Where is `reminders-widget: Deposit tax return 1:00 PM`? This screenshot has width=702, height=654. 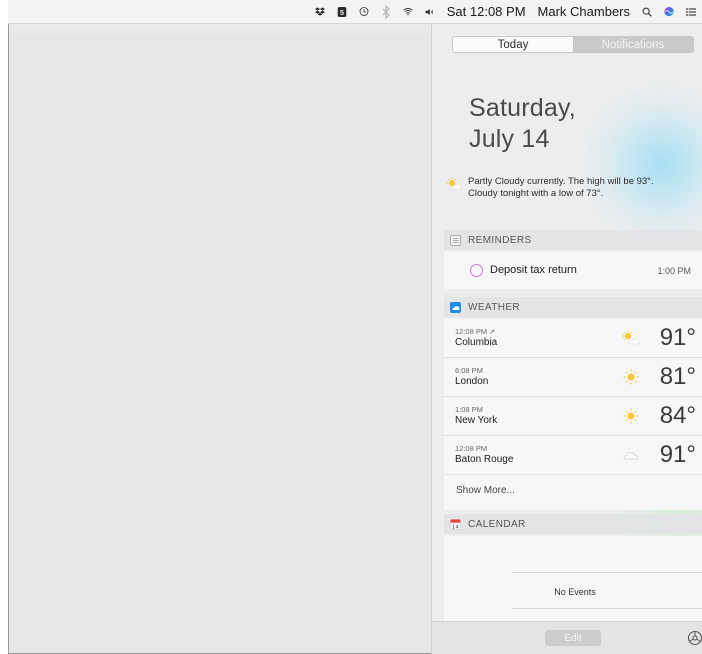 reminders-widget: Deposit tax return 1:00 PM is located at coordinates (573, 270).